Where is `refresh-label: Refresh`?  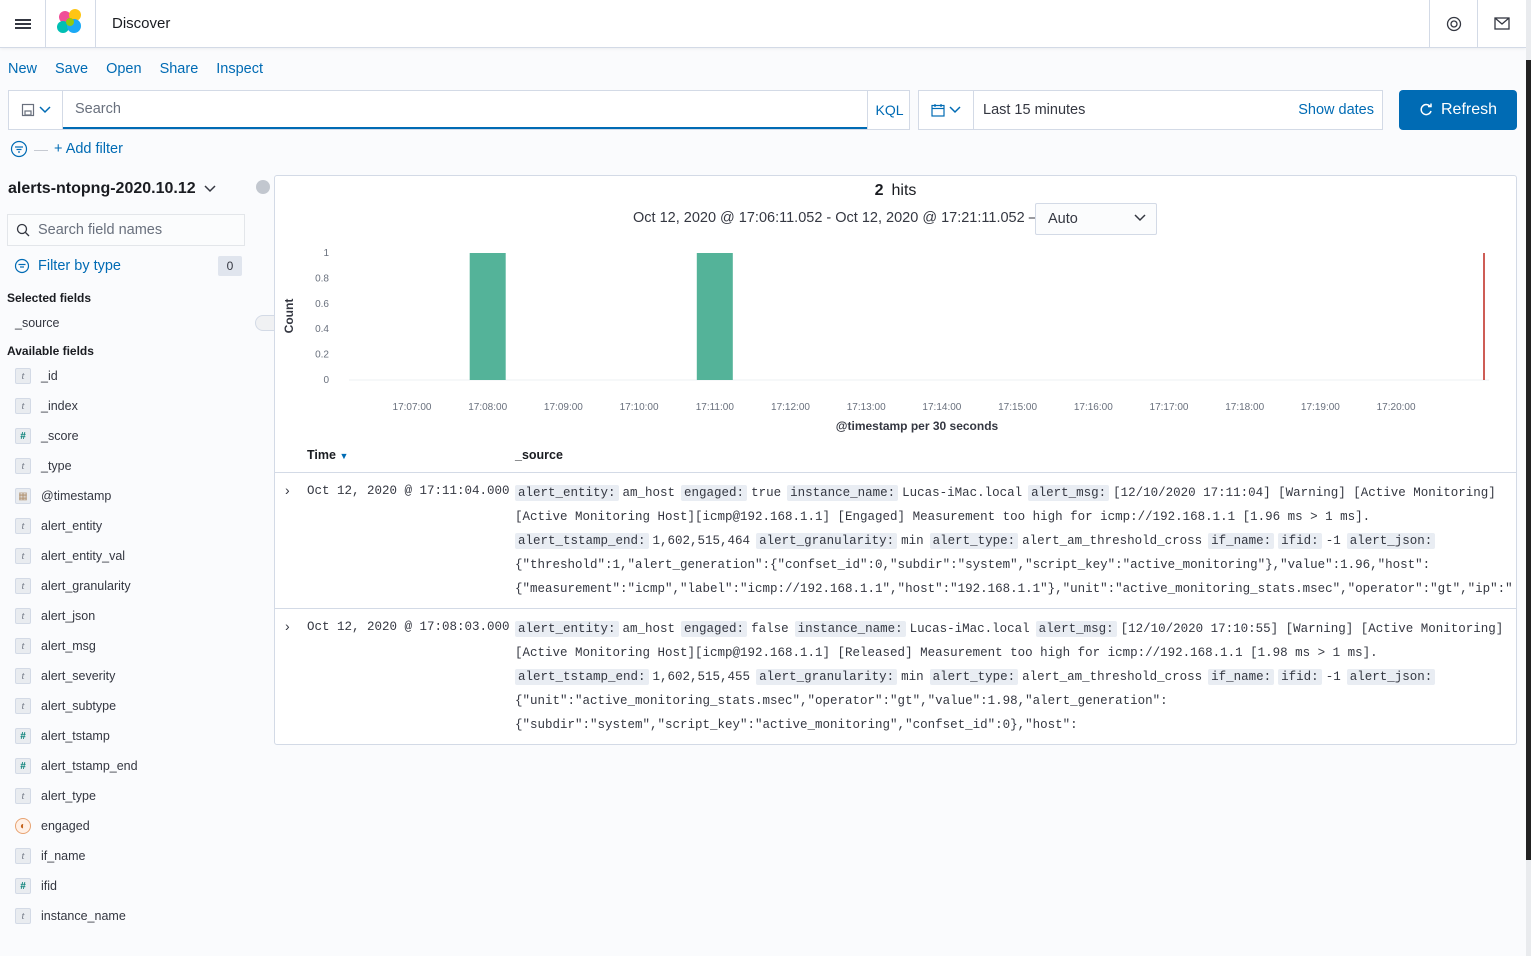
refresh-label: Refresh is located at coordinates (1469, 109).